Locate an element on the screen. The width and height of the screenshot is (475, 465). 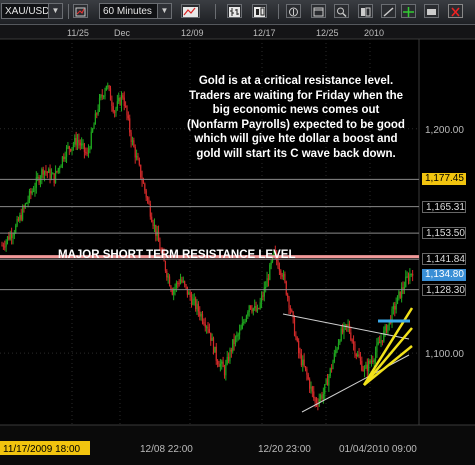
timeframe-dropdown: 60 Minutes ▼ is located at coordinates (135, 11).